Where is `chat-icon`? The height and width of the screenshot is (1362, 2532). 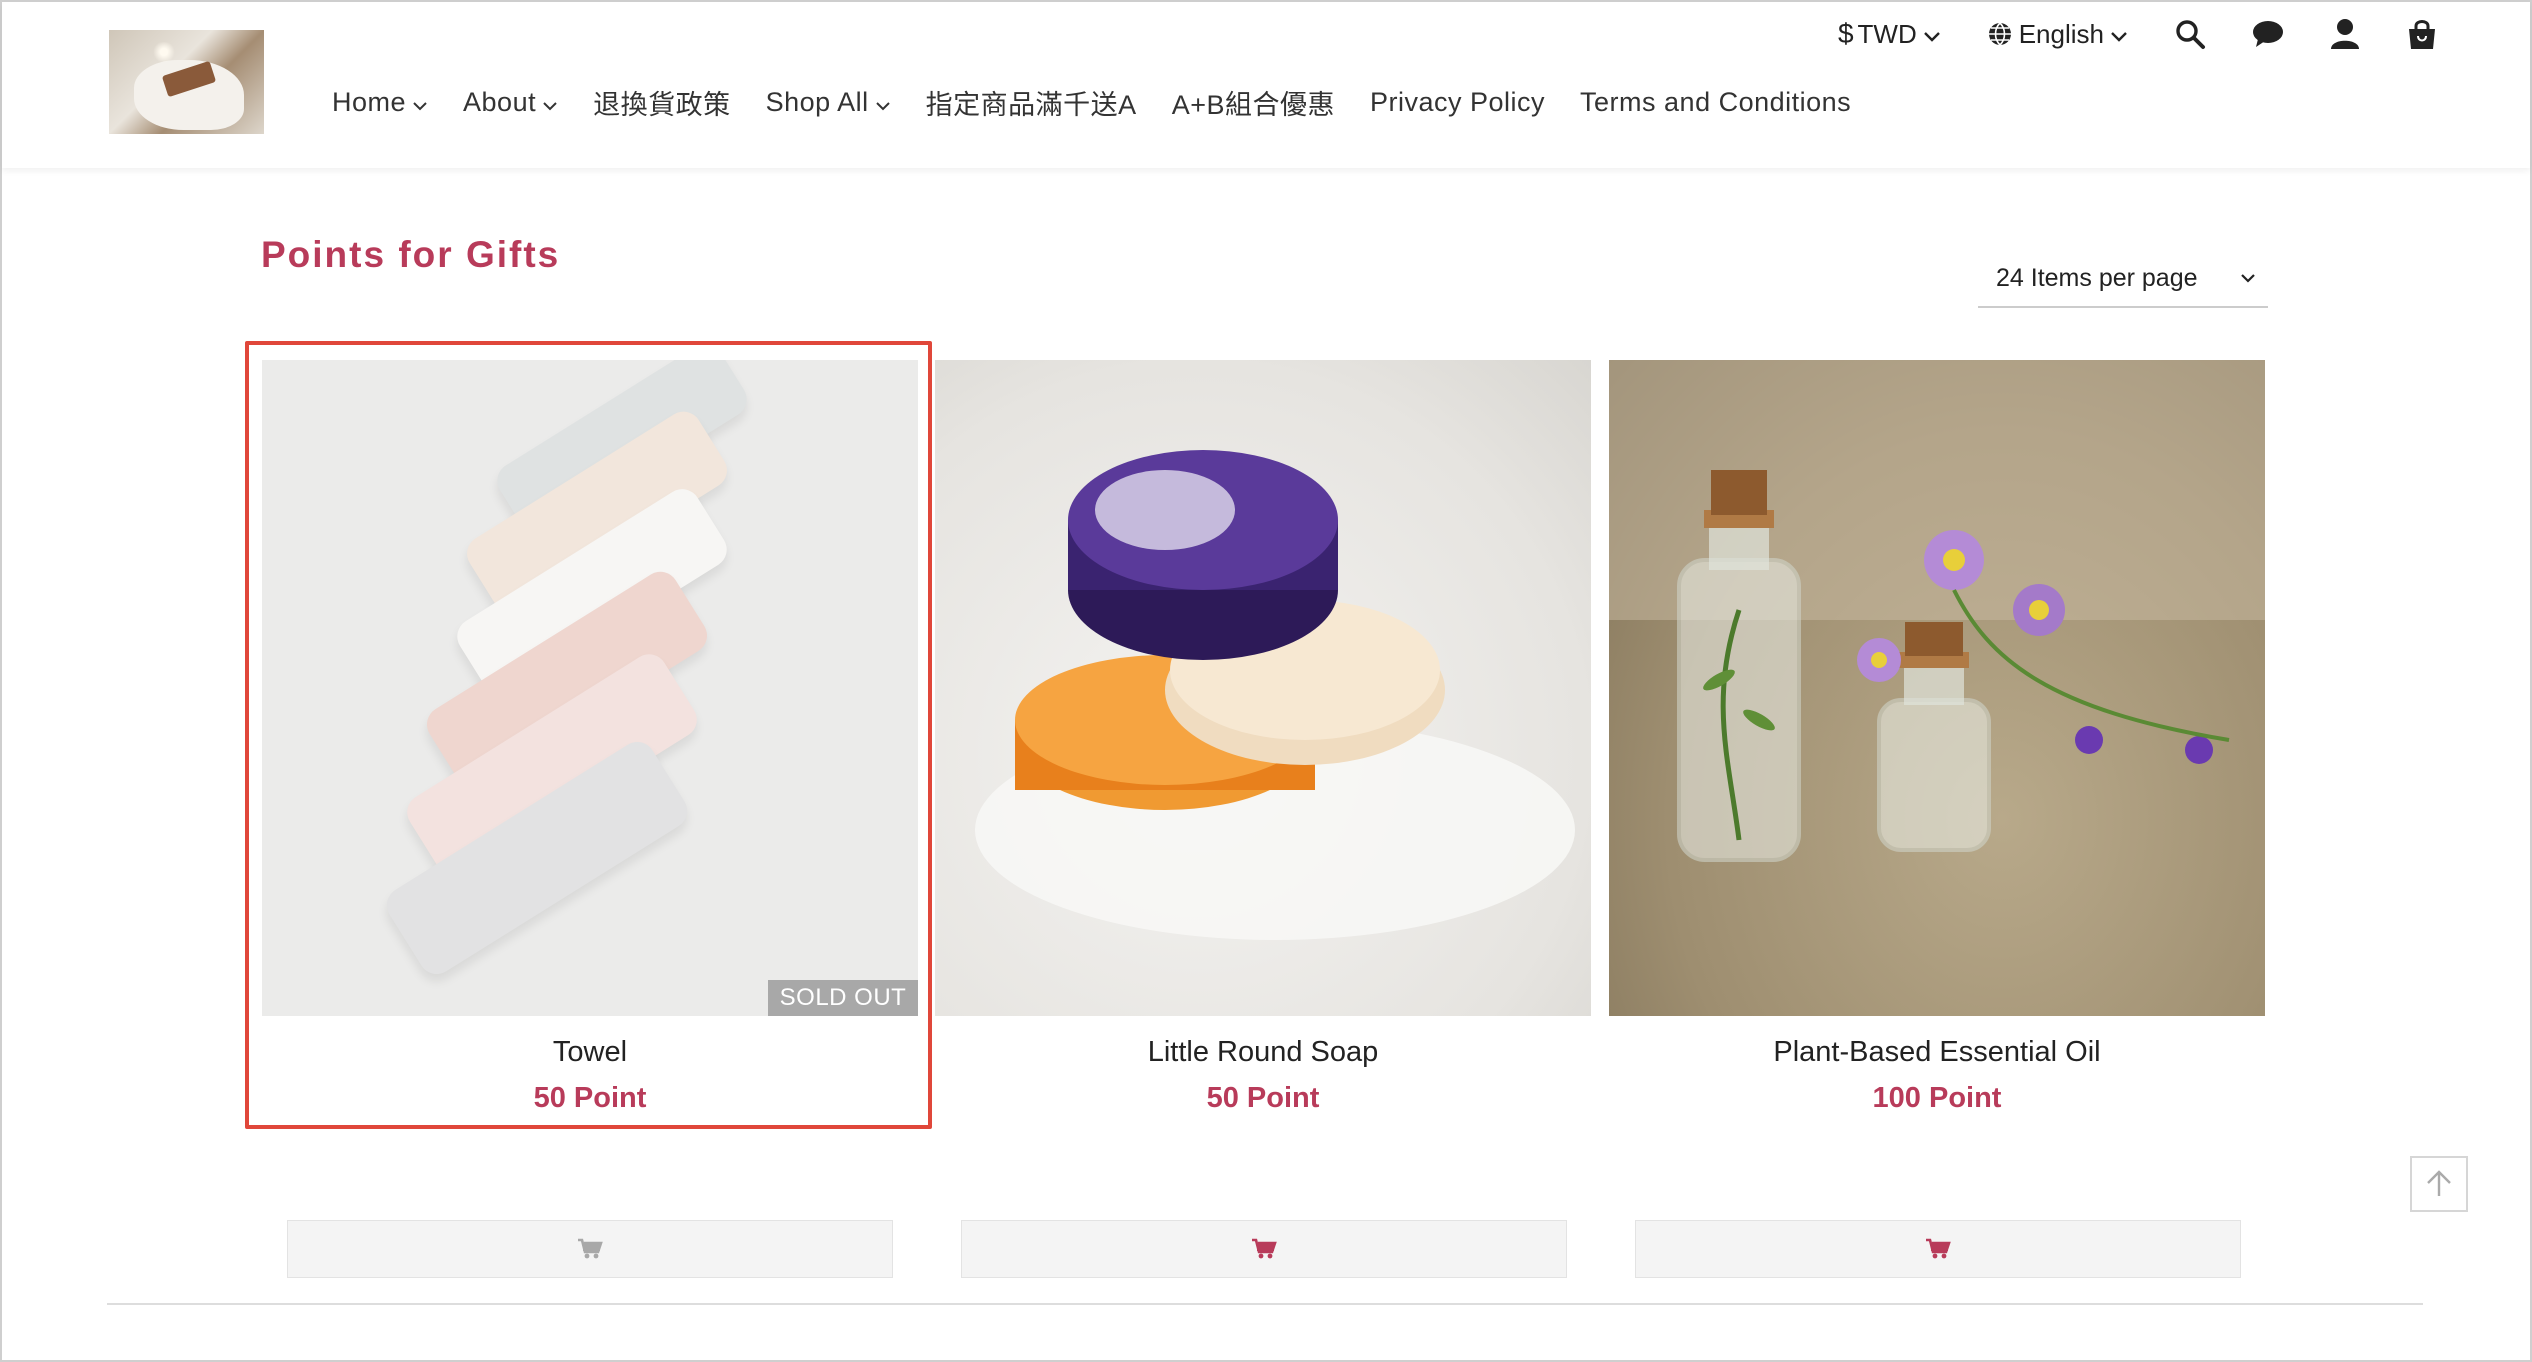
chat-icon is located at coordinates (2268, 34).